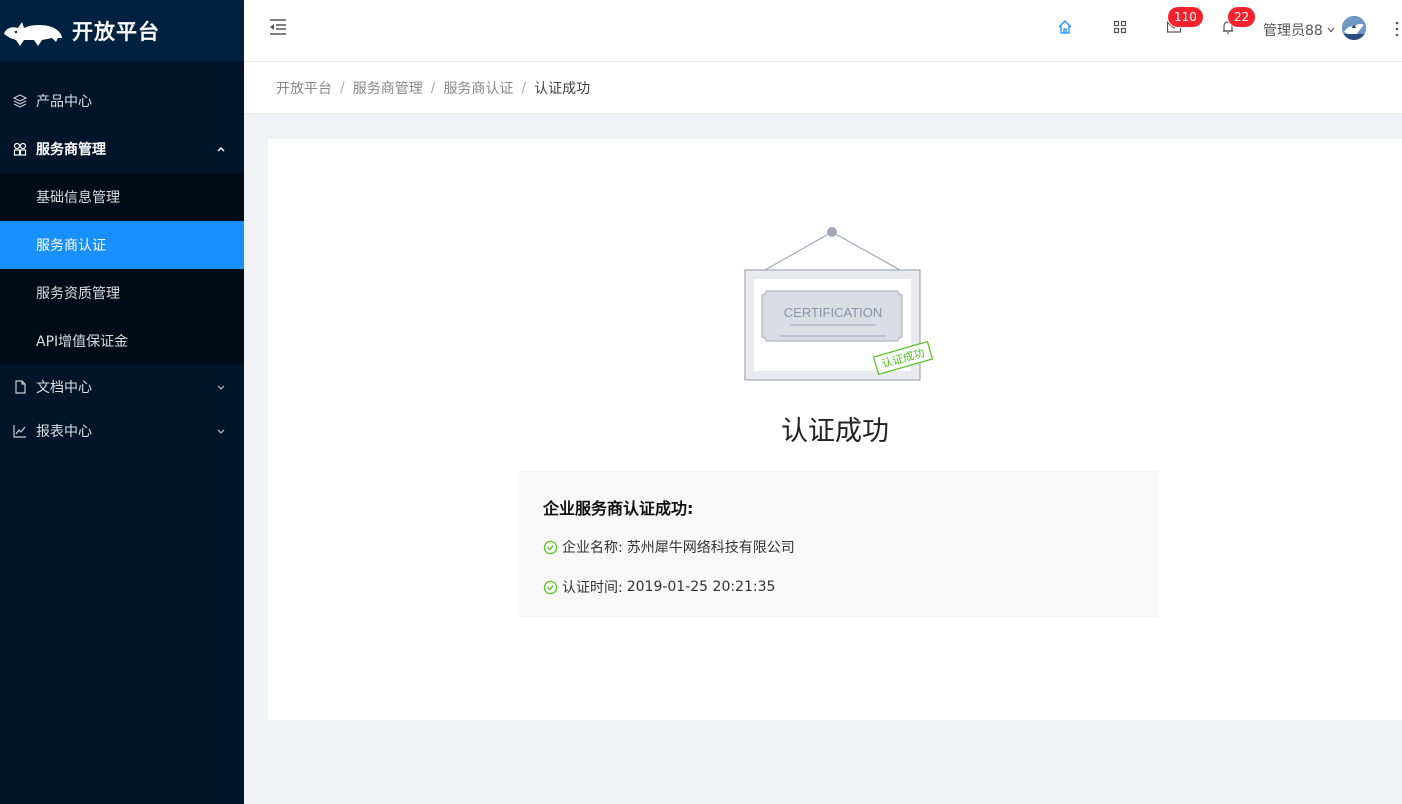 The height and width of the screenshot is (804, 1402). What do you see at coordinates (64, 388) in the screenshot?
I see `sidebar-item-label: 文档中心` at bounding box center [64, 388].